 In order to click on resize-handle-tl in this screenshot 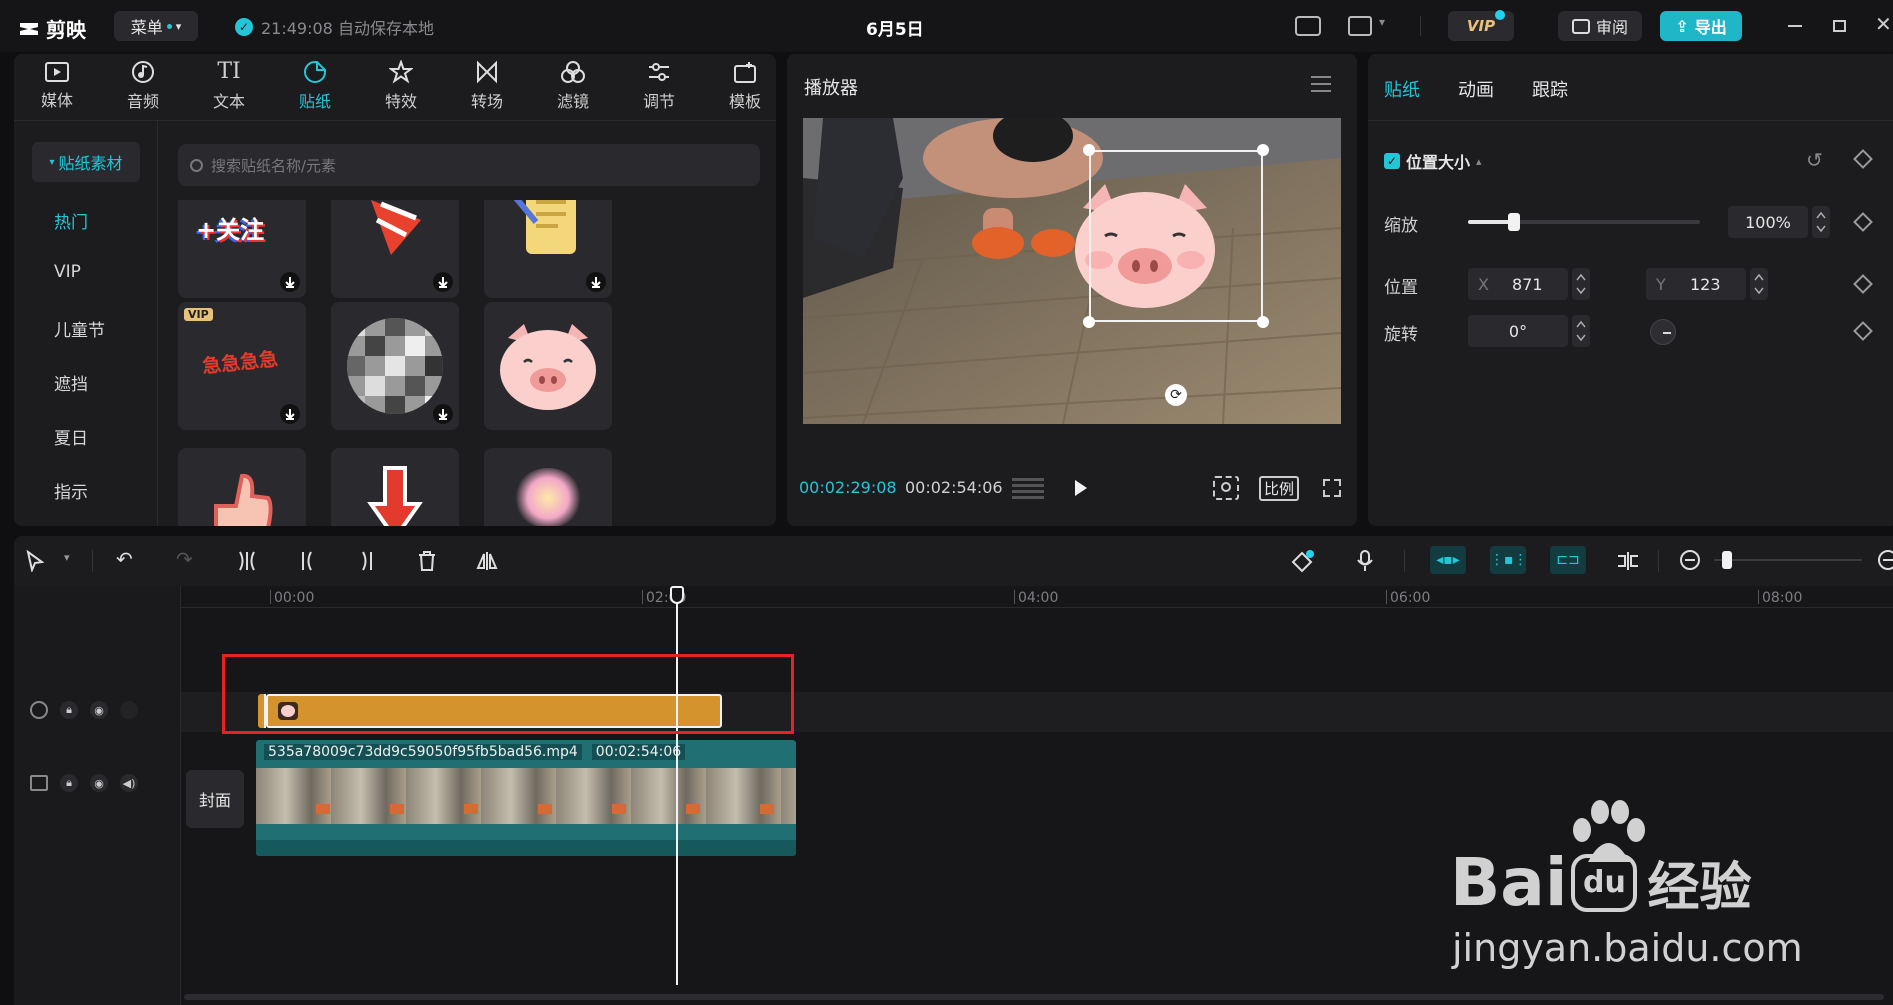, I will do `click(1089, 150)`.